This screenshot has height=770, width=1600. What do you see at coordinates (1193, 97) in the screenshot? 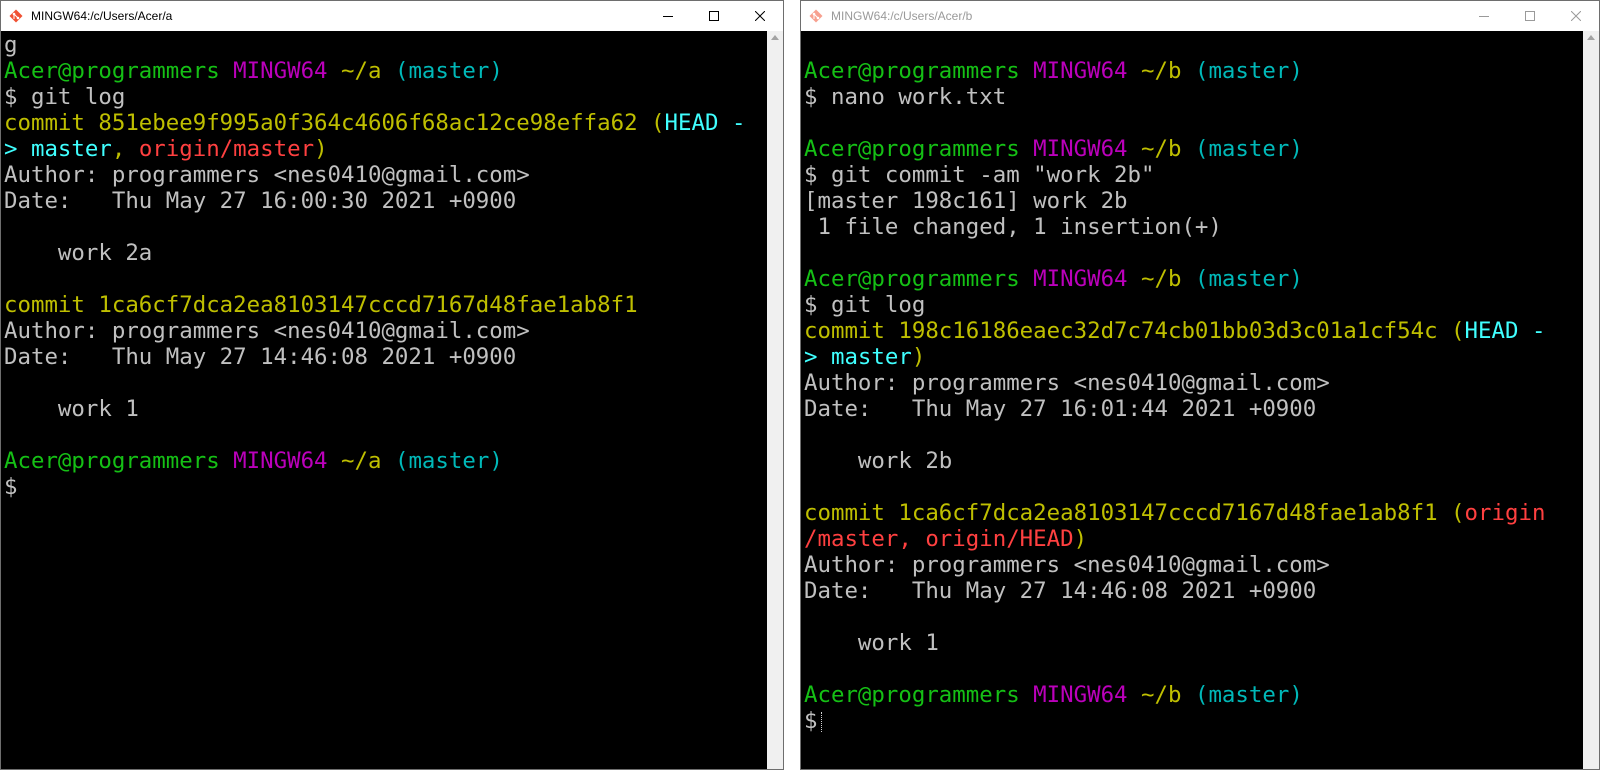
I see `terminal-line: $ nano work.txt` at bounding box center [1193, 97].